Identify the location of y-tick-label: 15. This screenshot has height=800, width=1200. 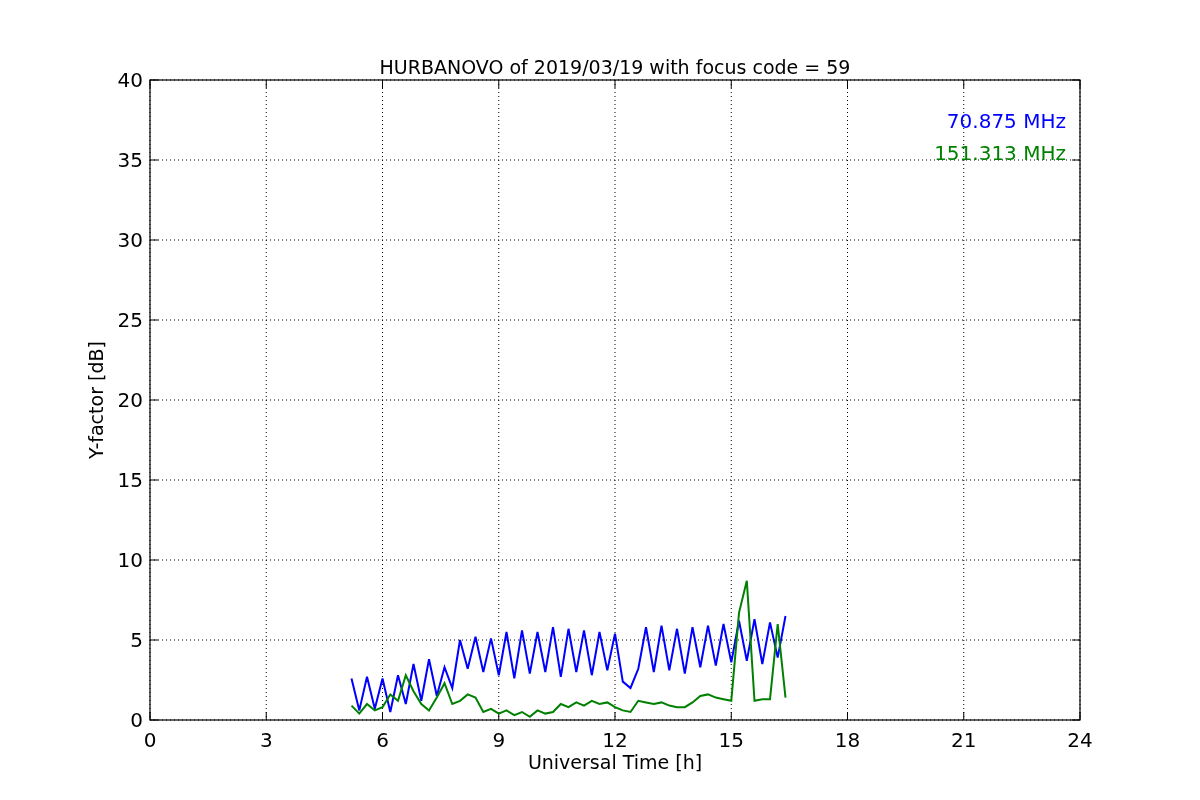
(130, 480).